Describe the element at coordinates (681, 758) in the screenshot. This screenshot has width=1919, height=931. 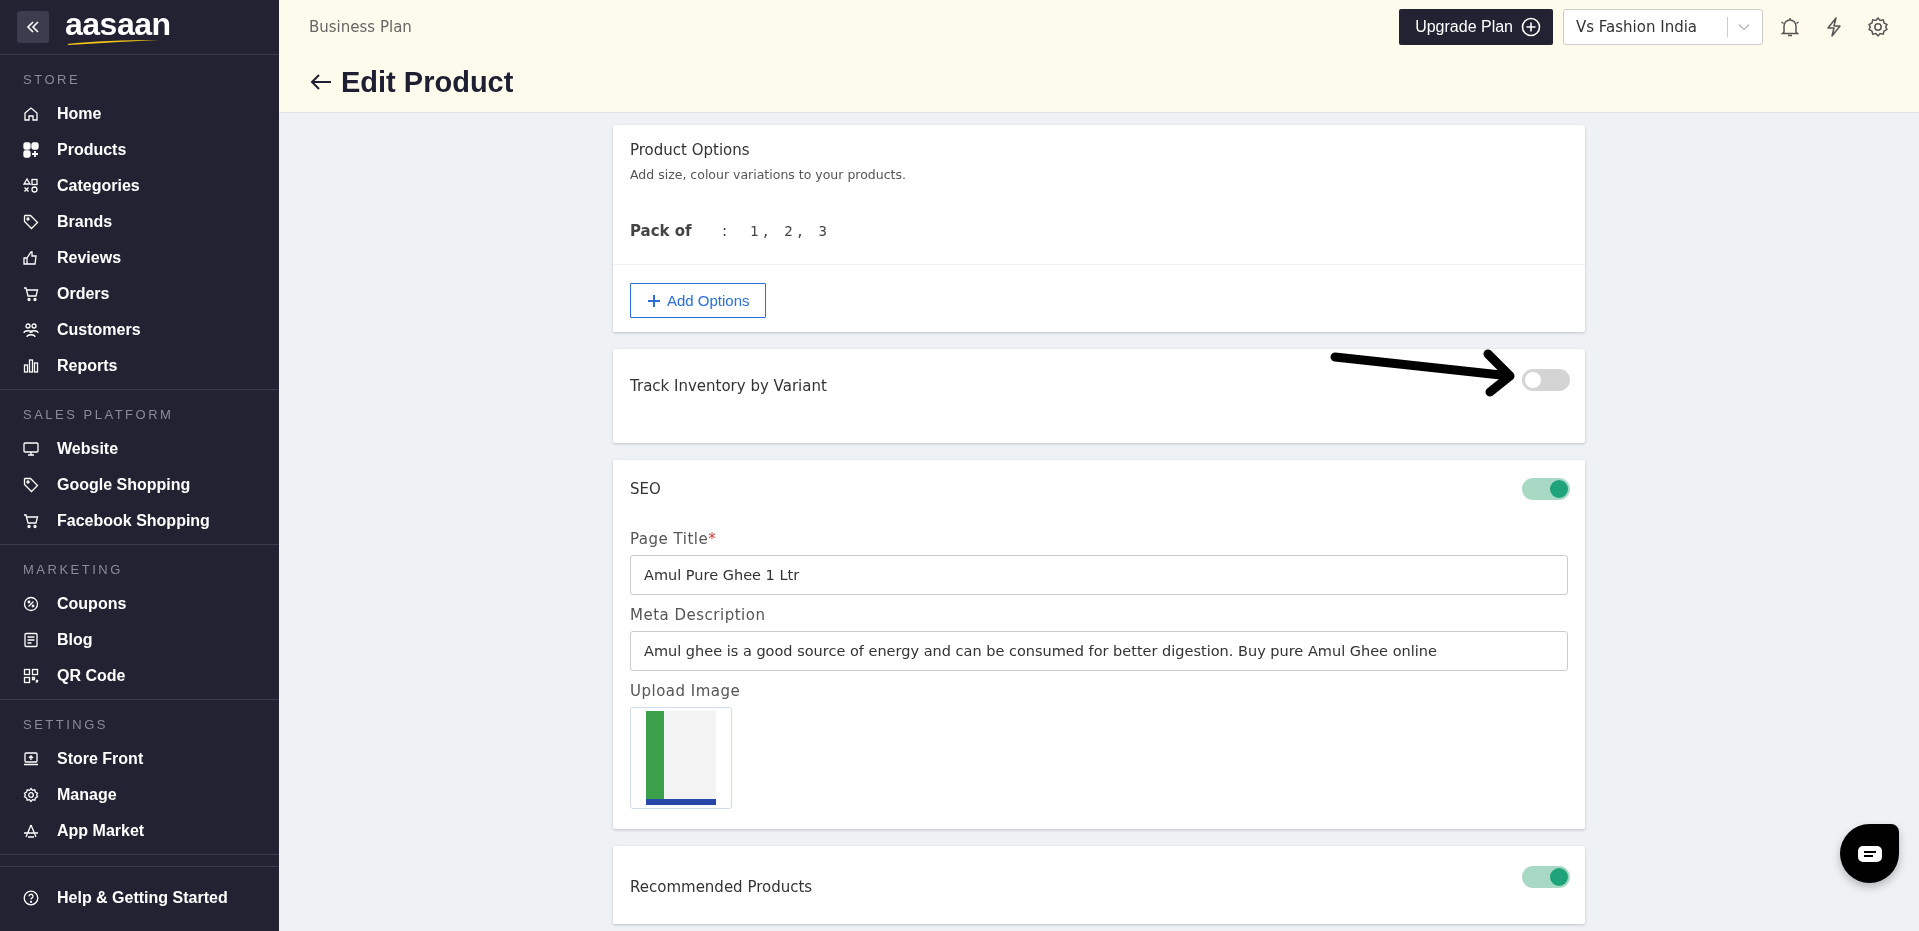
I see `product-image-thumbnail` at that location.